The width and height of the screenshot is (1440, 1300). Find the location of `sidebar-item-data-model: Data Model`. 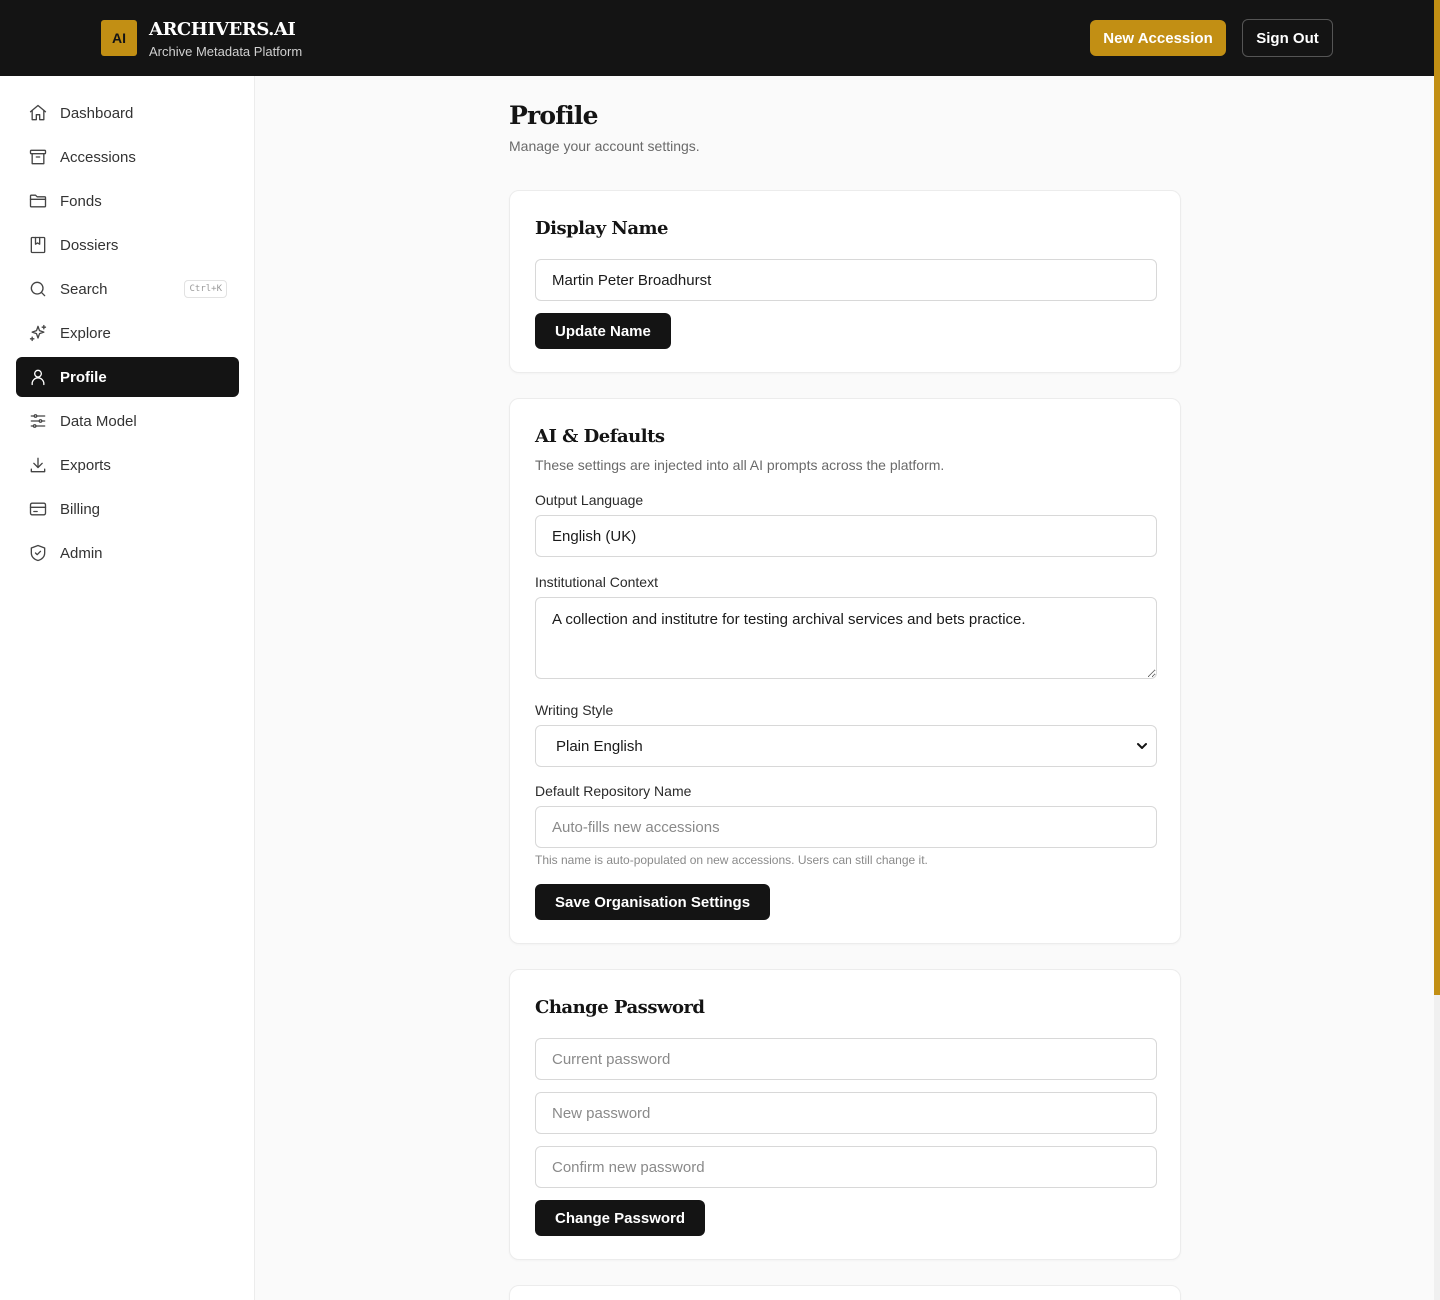

sidebar-item-data-model: Data Model is located at coordinates (127, 421).